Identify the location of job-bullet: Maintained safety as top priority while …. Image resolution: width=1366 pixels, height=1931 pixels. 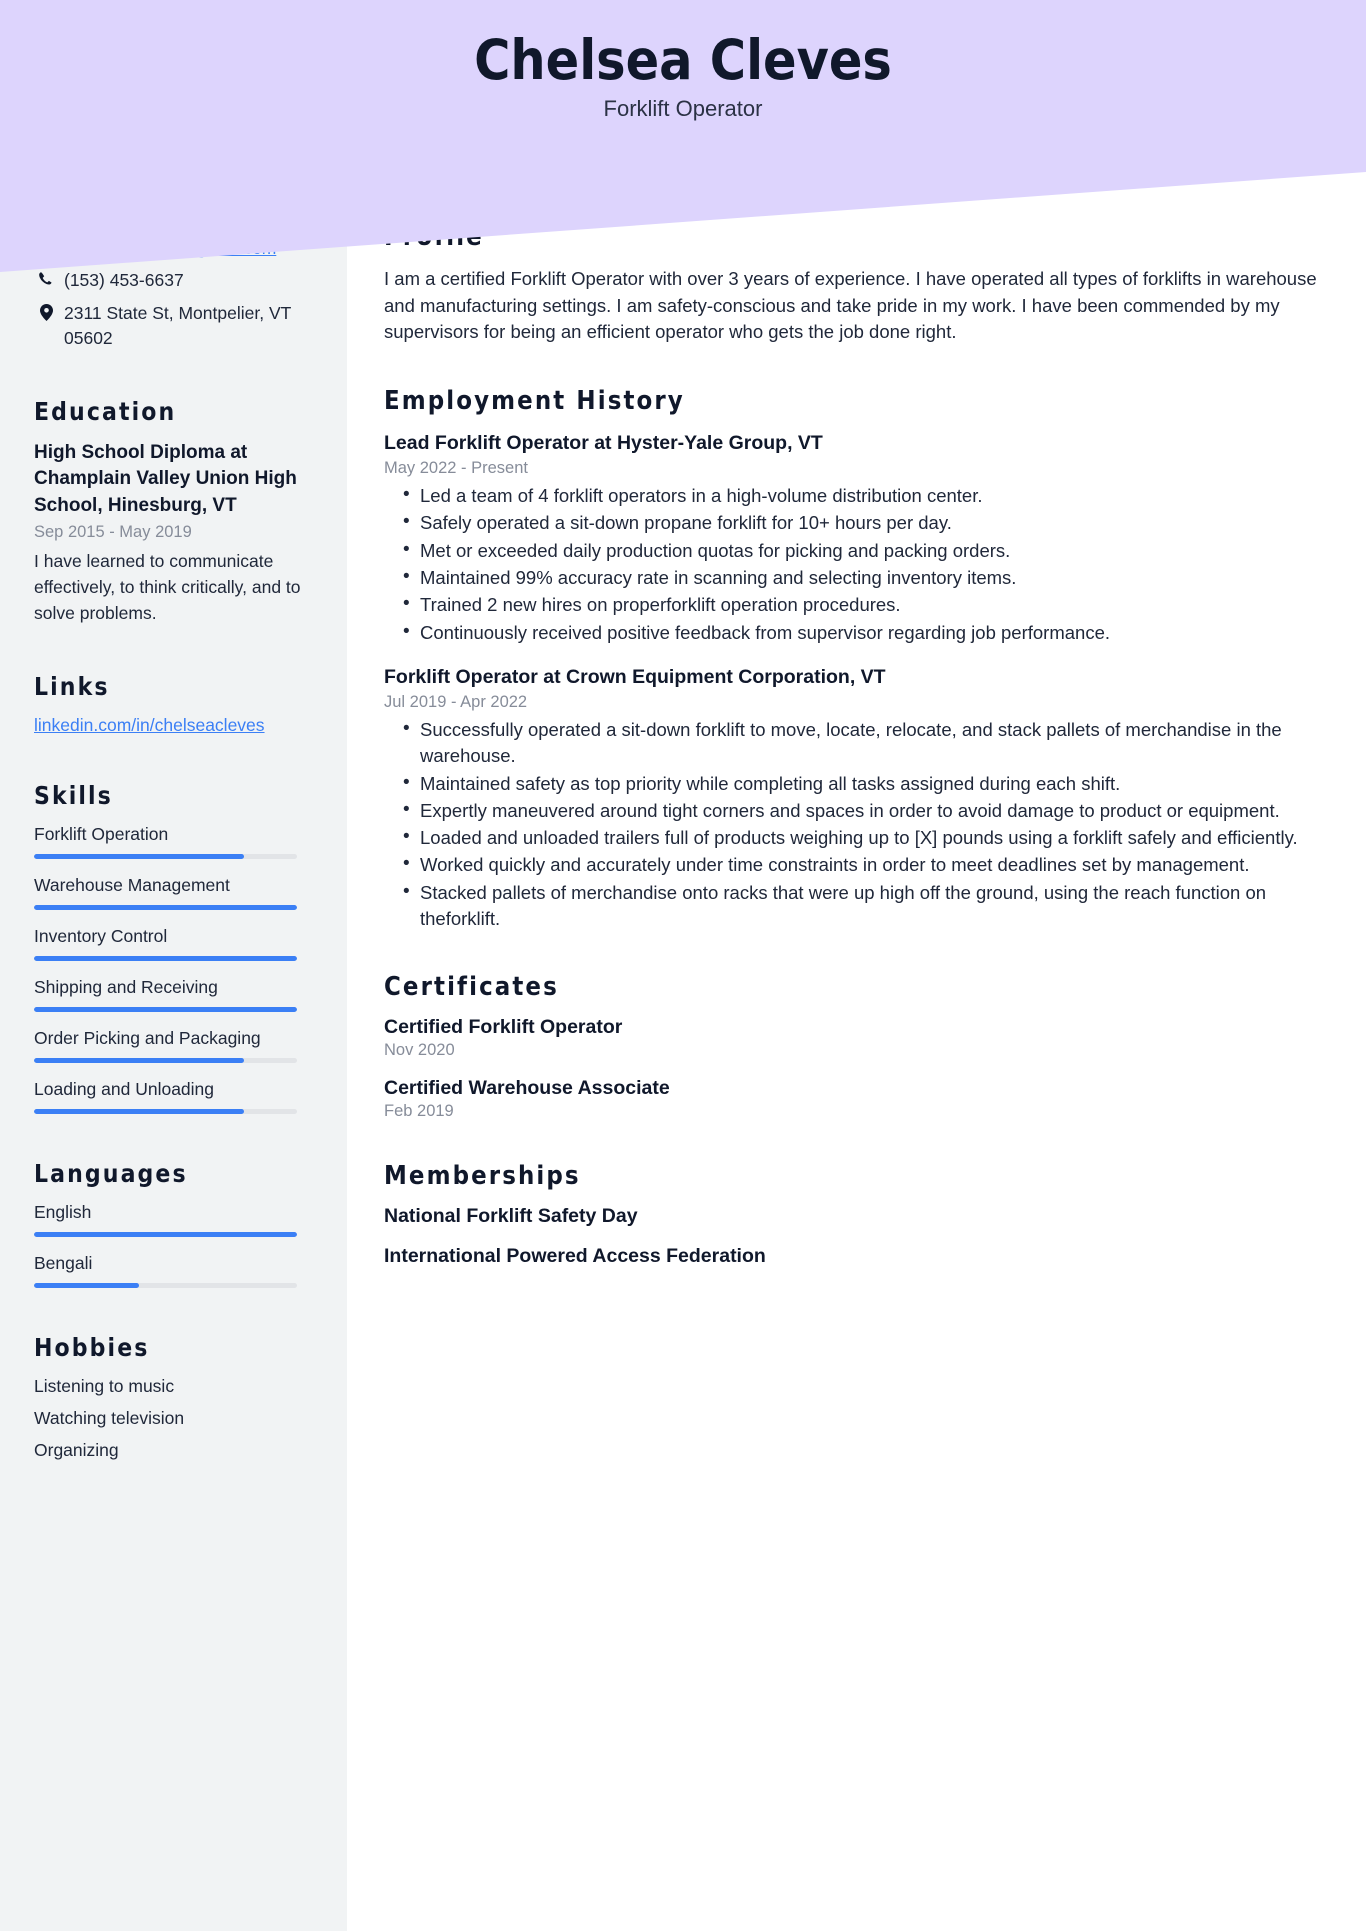
(851, 783).